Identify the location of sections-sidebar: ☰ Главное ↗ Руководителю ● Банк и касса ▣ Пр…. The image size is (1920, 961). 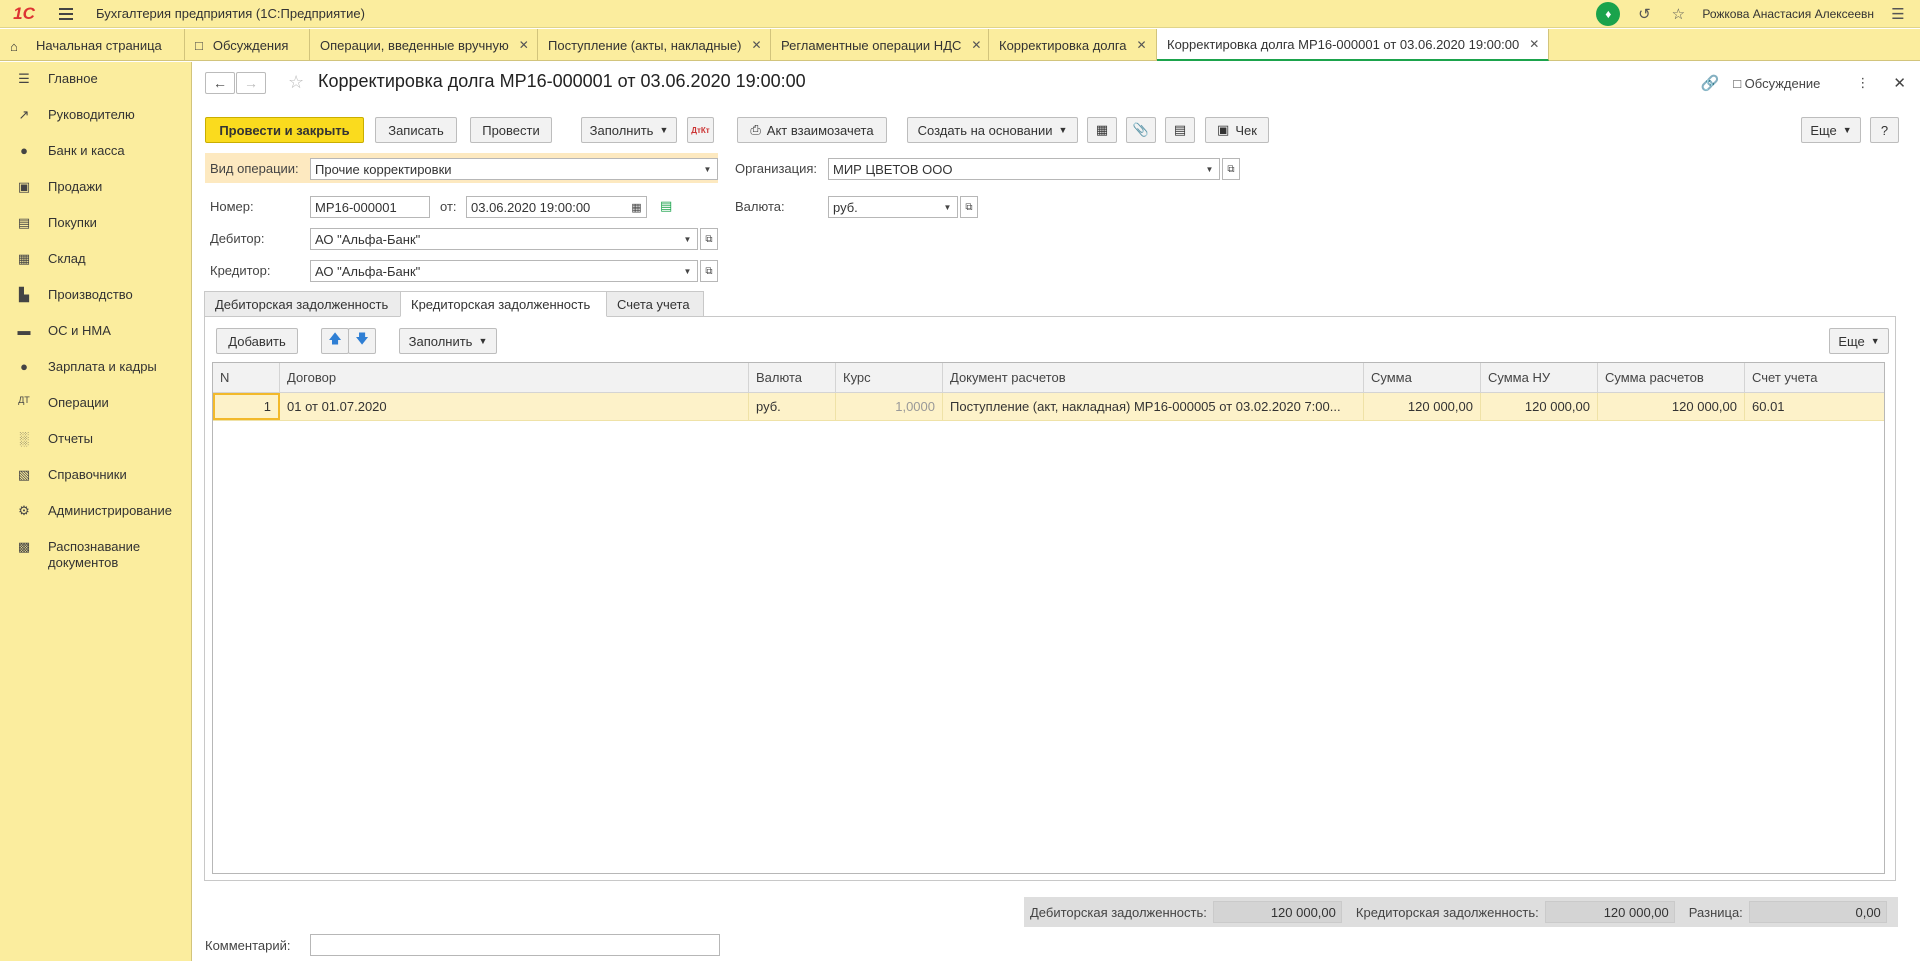
(96, 511).